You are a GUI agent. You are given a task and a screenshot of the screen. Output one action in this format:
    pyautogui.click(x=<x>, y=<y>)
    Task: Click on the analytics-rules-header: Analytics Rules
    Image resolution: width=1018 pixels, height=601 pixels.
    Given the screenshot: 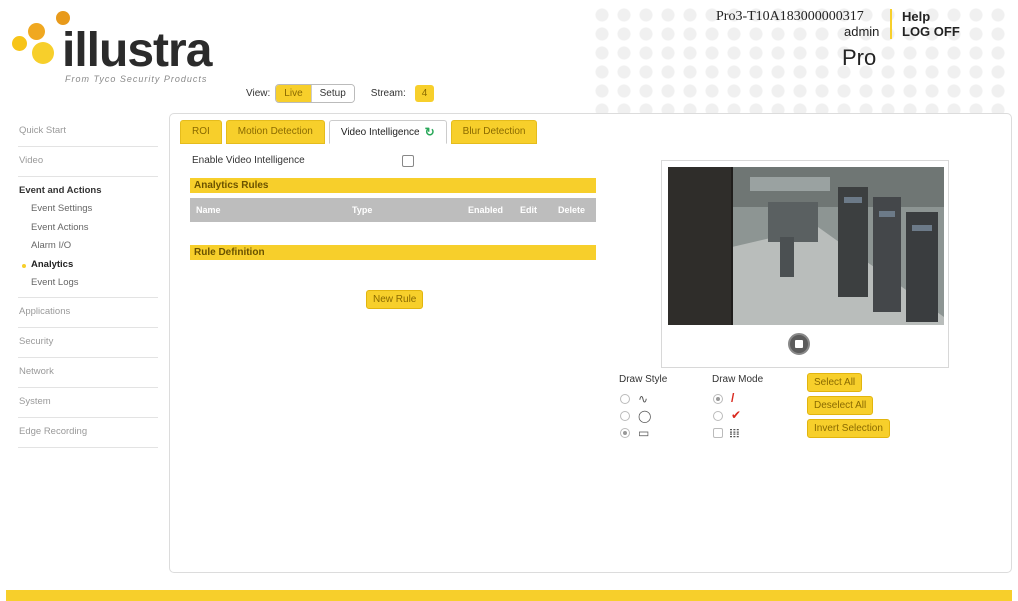 What is the action you would take?
    pyautogui.click(x=393, y=185)
    